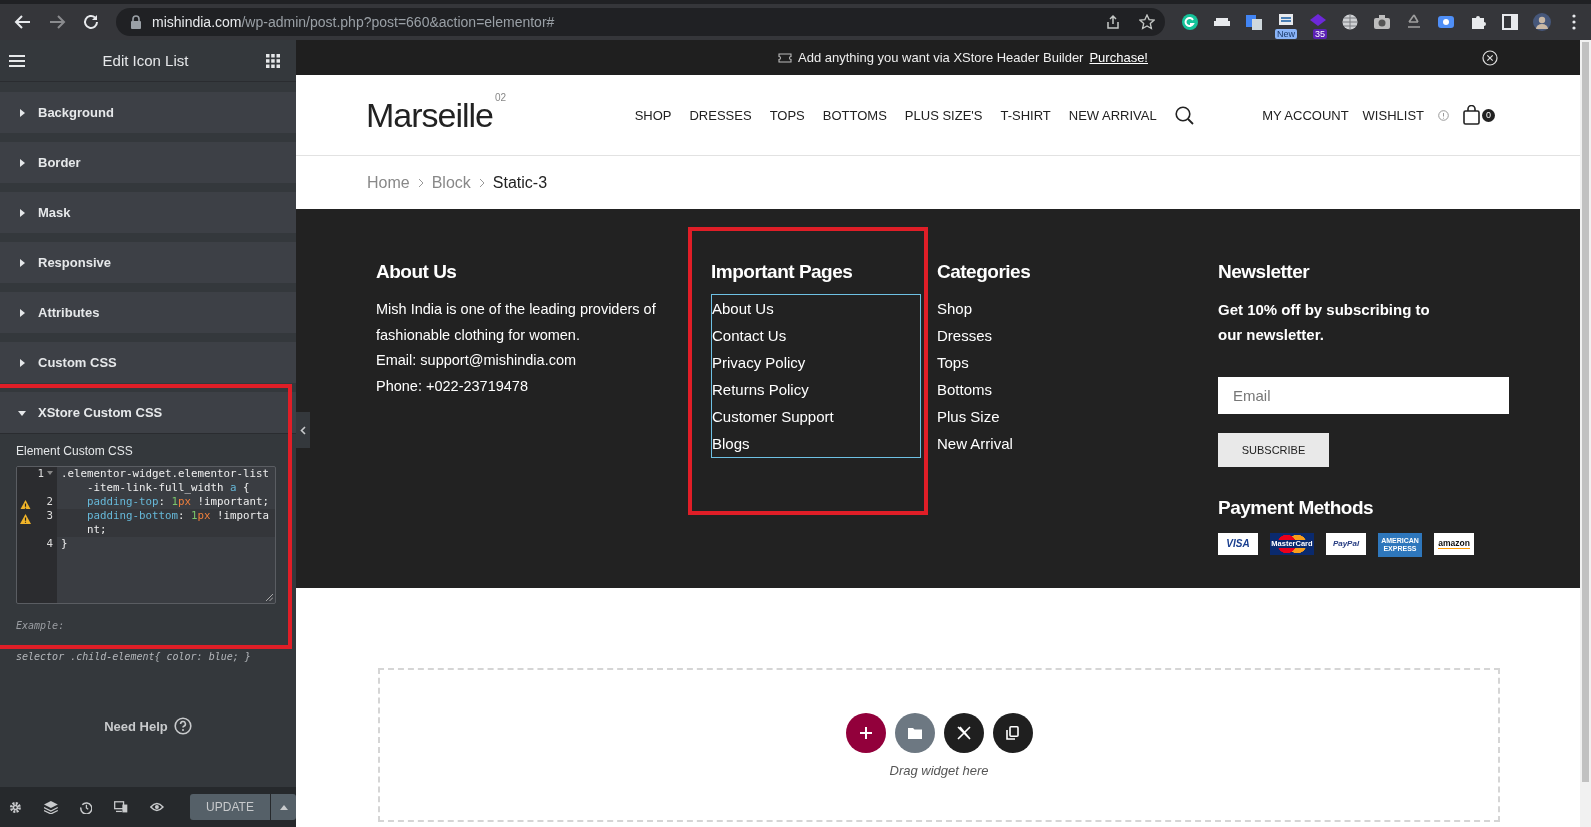  What do you see at coordinates (57, 22) in the screenshot?
I see `forward-icon` at bounding box center [57, 22].